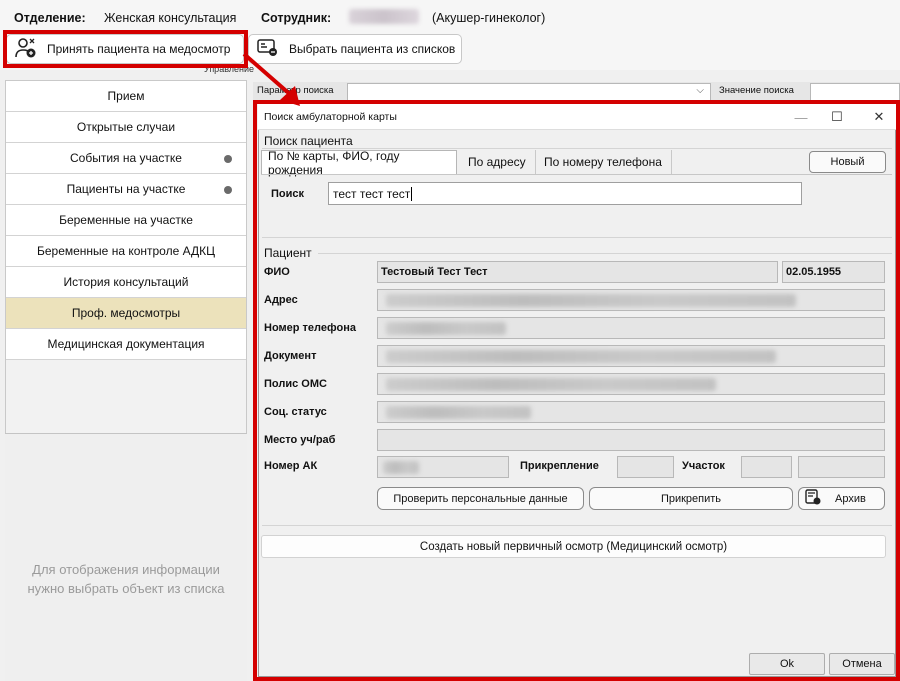 The height and width of the screenshot is (681, 900). I want to click on sidebar-item-label: Открытые случаи, so click(126, 127).